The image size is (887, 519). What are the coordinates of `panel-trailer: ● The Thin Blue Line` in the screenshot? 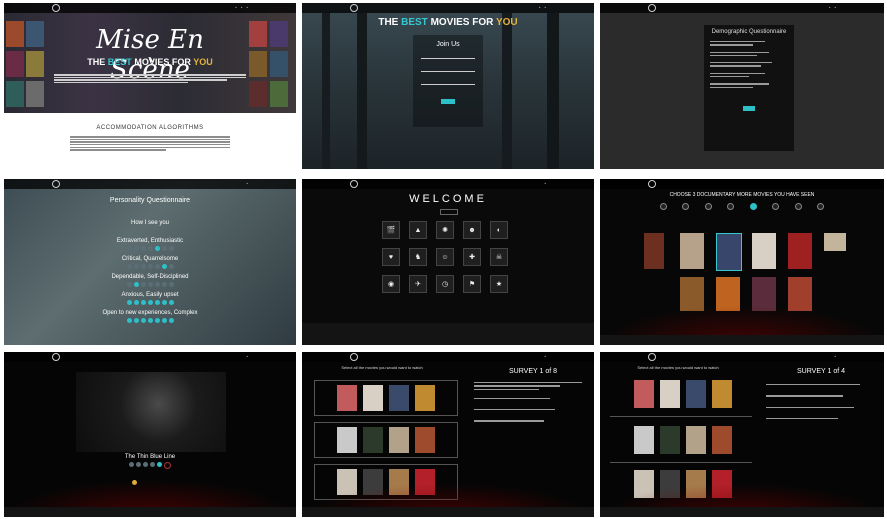 It's located at (150, 434).